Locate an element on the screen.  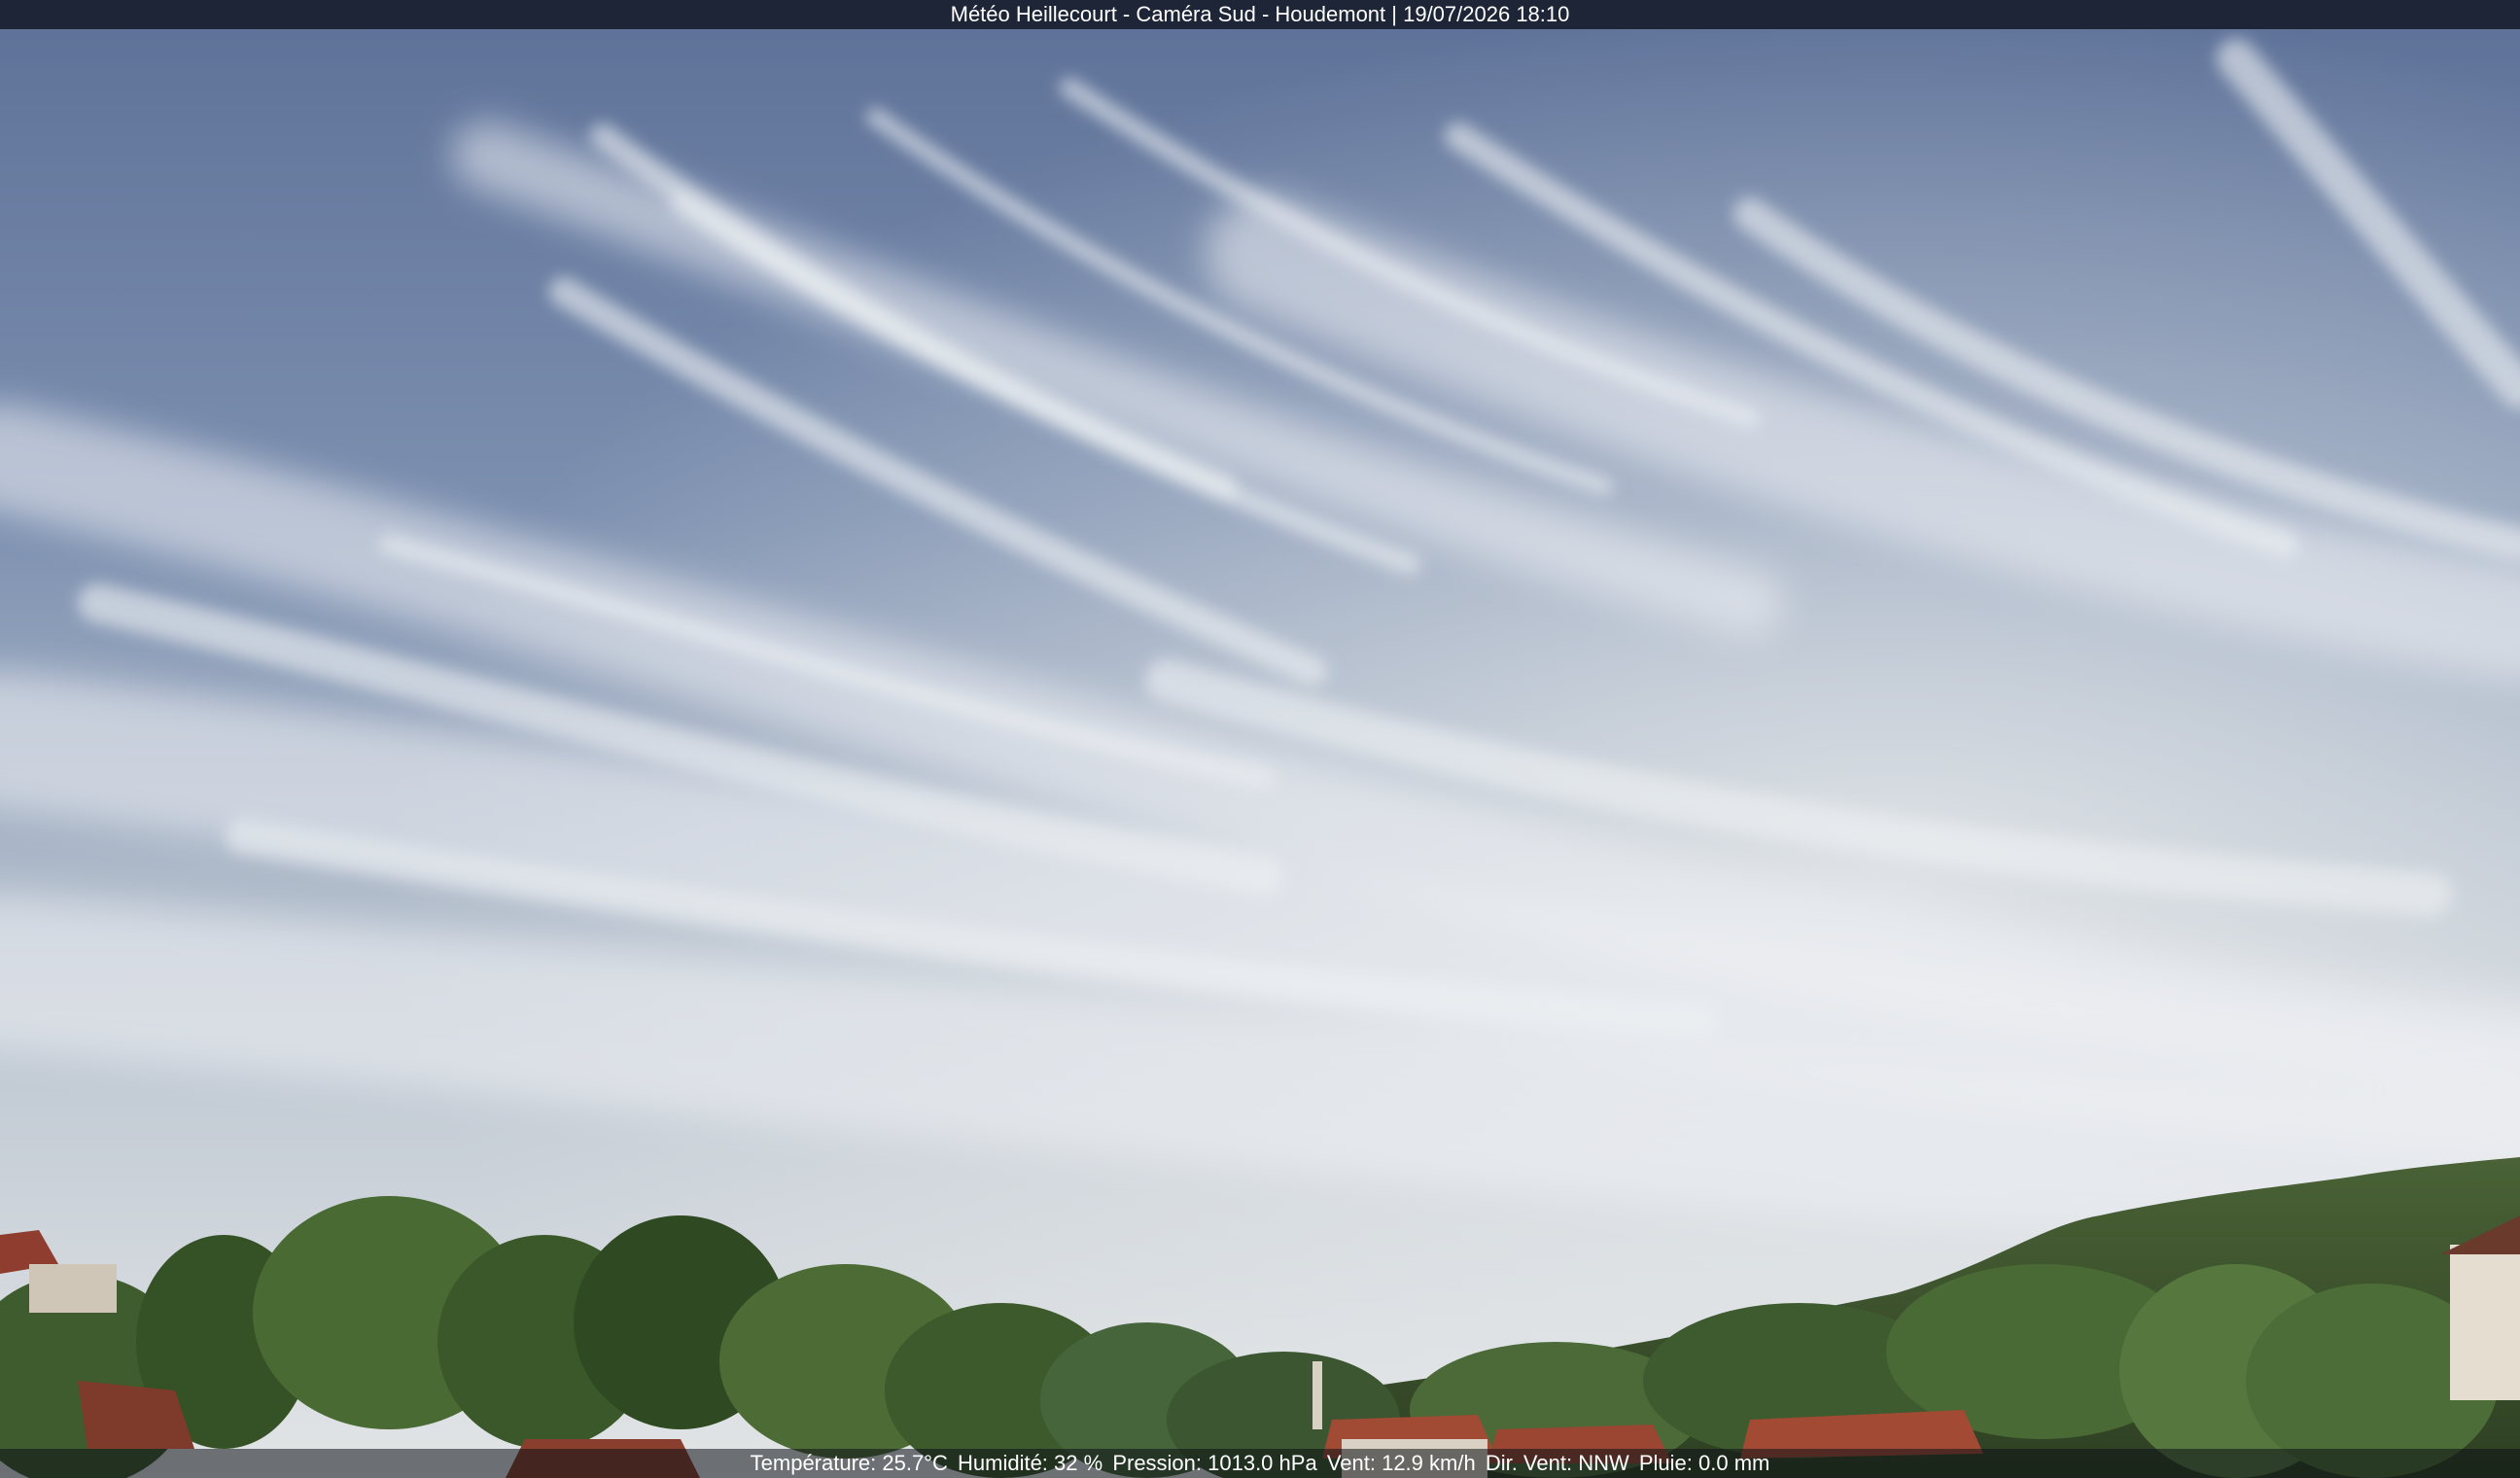
wind-direction-readout: Dir. Vent: NNW is located at coordinates (1557, 1463).